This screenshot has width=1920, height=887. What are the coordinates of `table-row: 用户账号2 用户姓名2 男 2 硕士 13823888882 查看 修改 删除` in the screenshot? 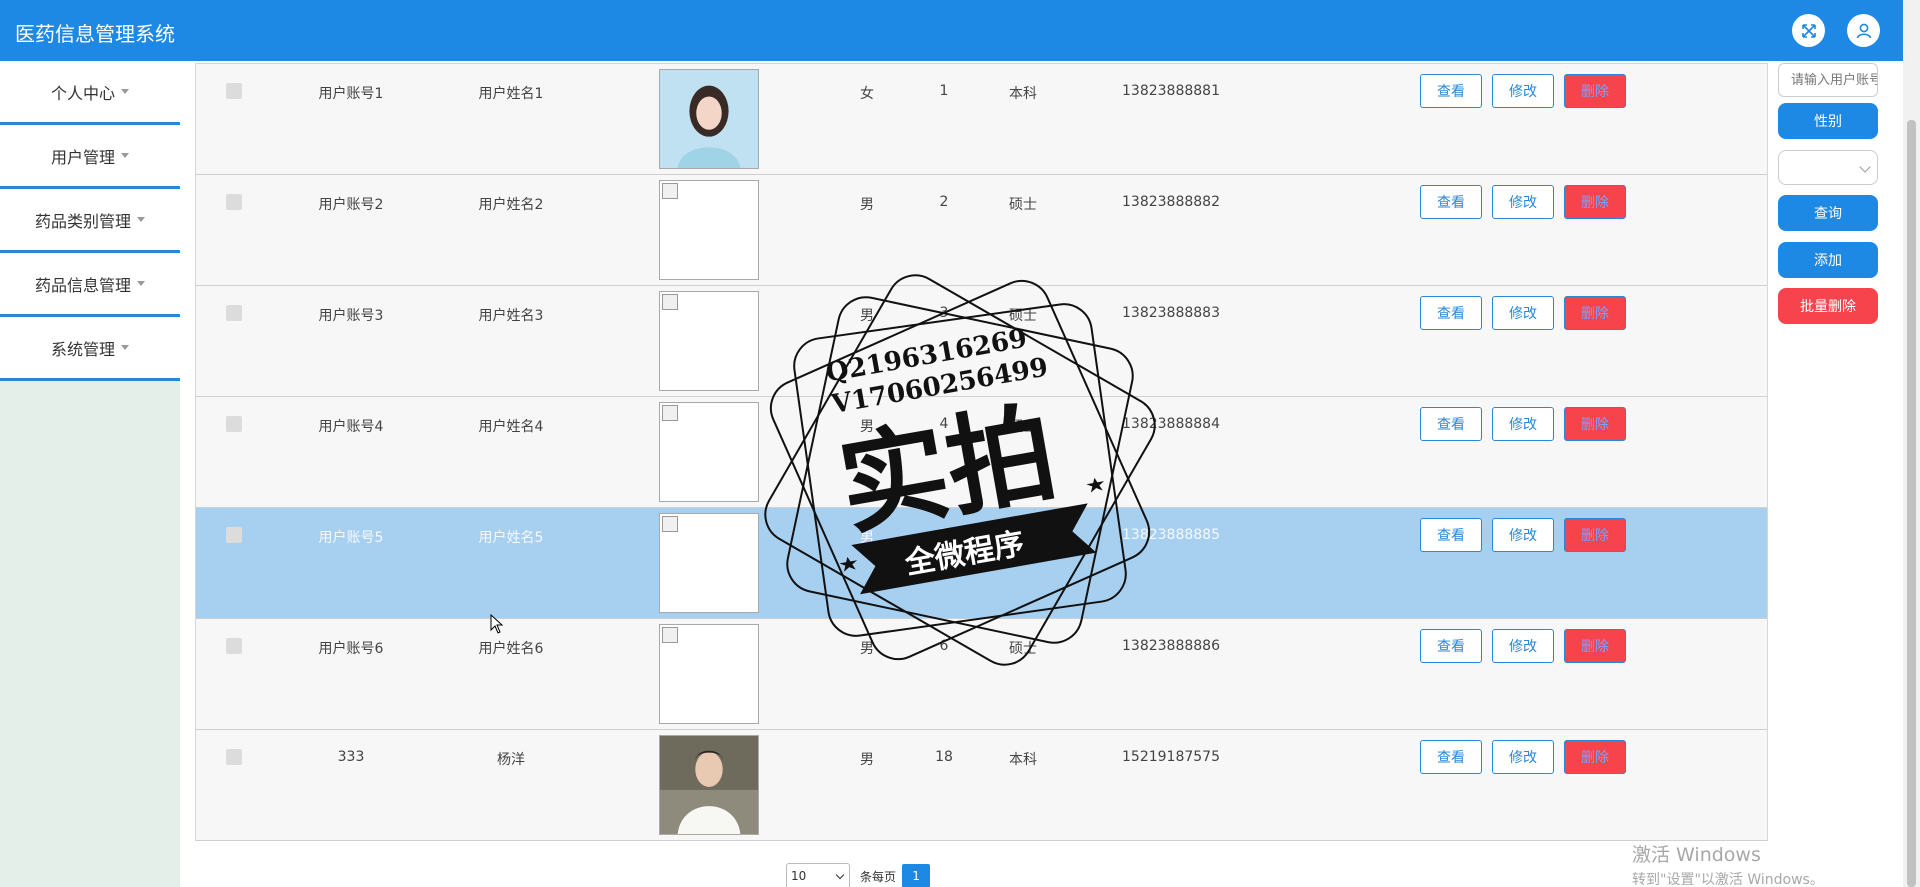 It's located at (981, 230).